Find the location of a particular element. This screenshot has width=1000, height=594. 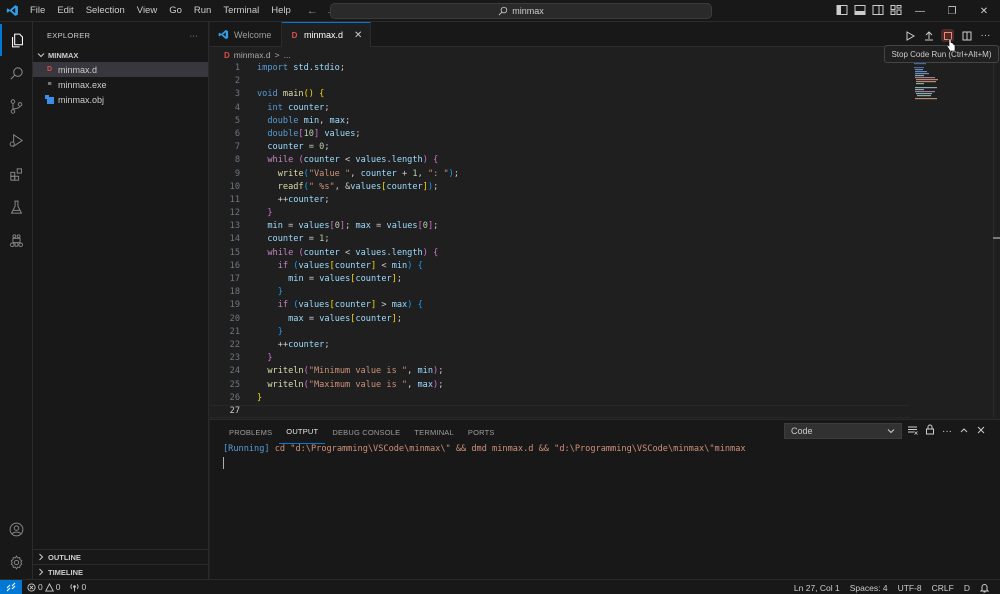

menu-view: View is located at coordinates (147, 11).